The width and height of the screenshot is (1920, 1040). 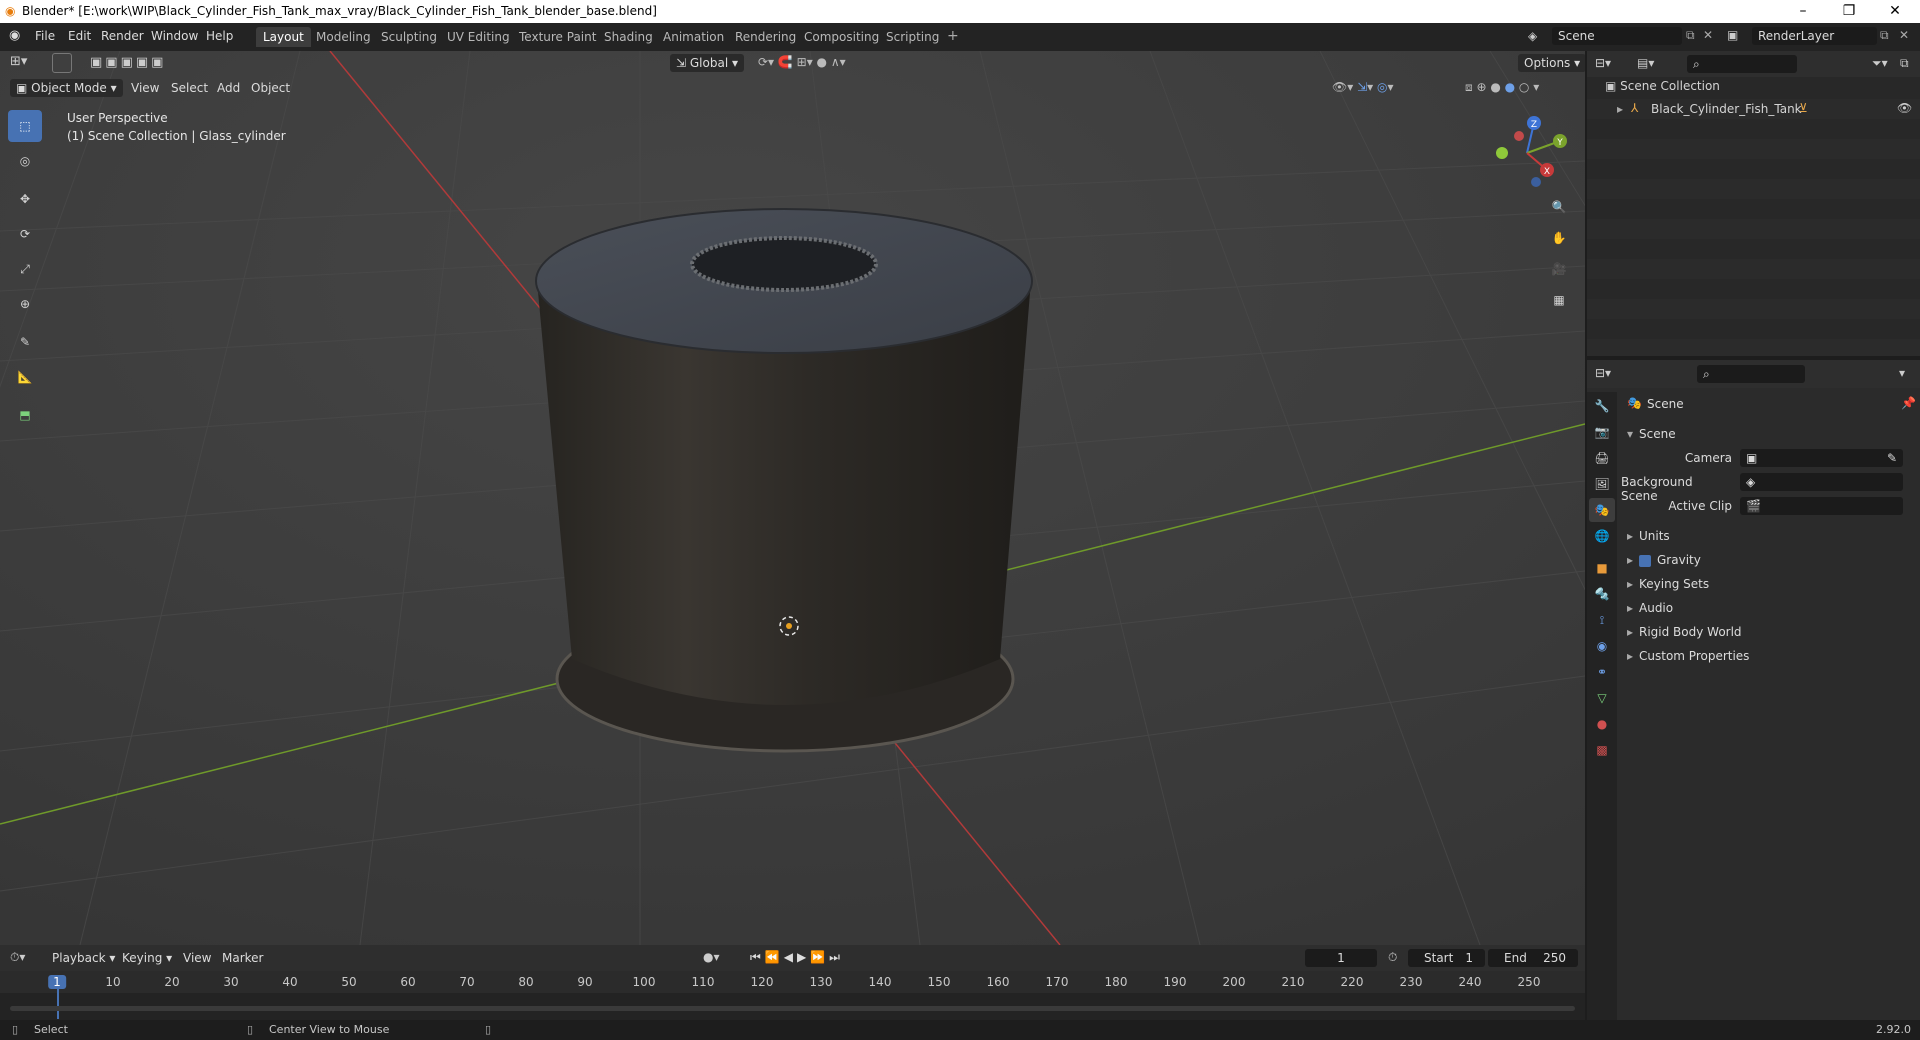 I want to click on menu-help: Help, so click(x=219, y=36).